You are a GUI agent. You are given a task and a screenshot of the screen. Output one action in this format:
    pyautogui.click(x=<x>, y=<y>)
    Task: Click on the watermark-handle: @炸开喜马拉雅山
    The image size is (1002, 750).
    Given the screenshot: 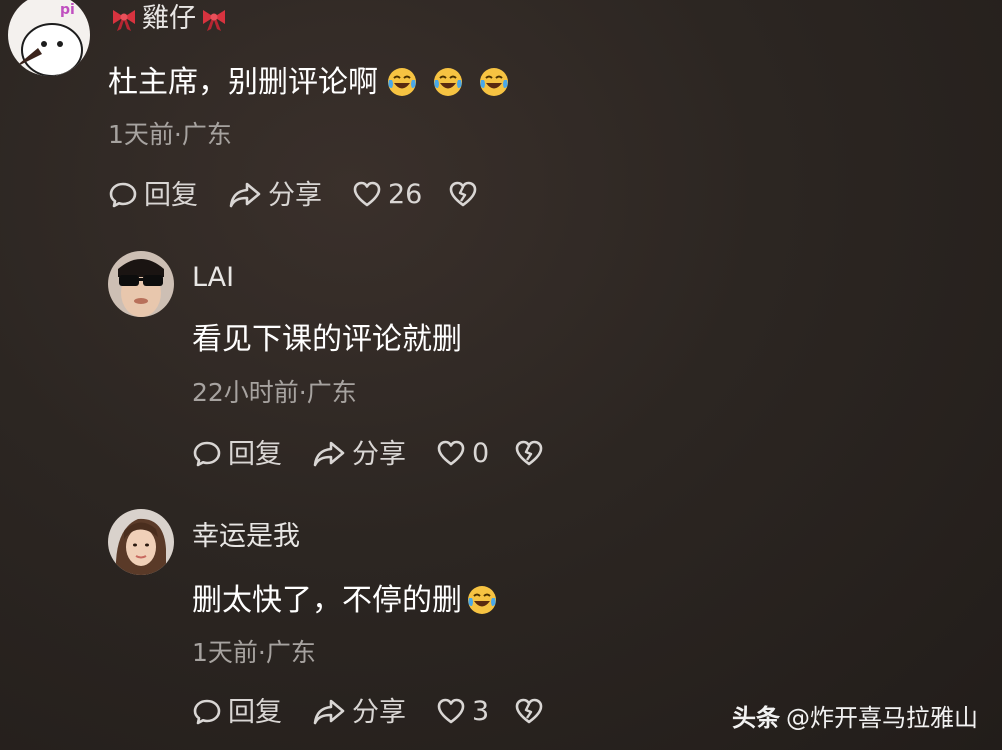 What is the action you would take?
    pyautogui.click(x=882, y=718)
    